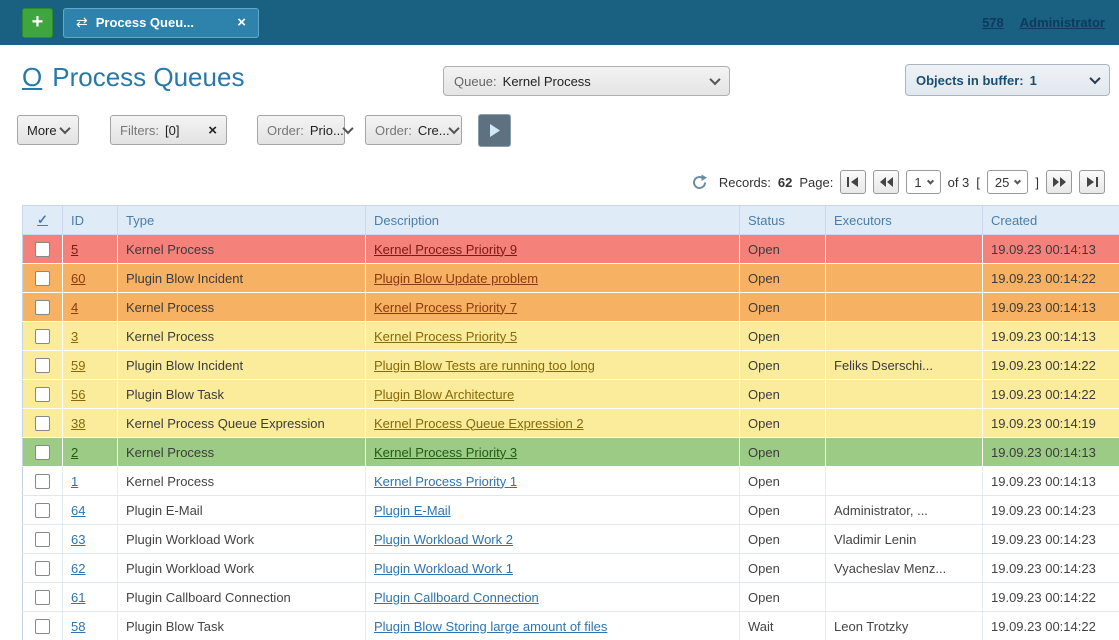 The image size is (1119, 640). I want to click on col-header-status: Status, so click(782, 220).